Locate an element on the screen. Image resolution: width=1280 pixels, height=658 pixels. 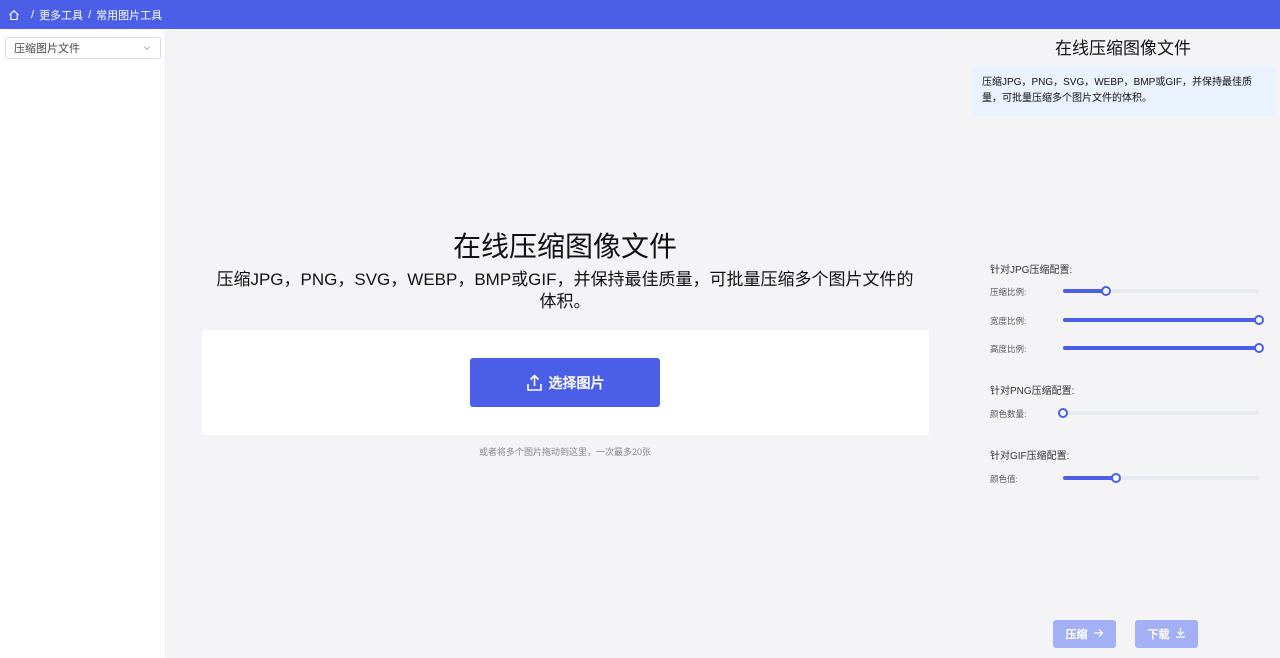
jpg-height-slider is located at coordinates (1163, 348).